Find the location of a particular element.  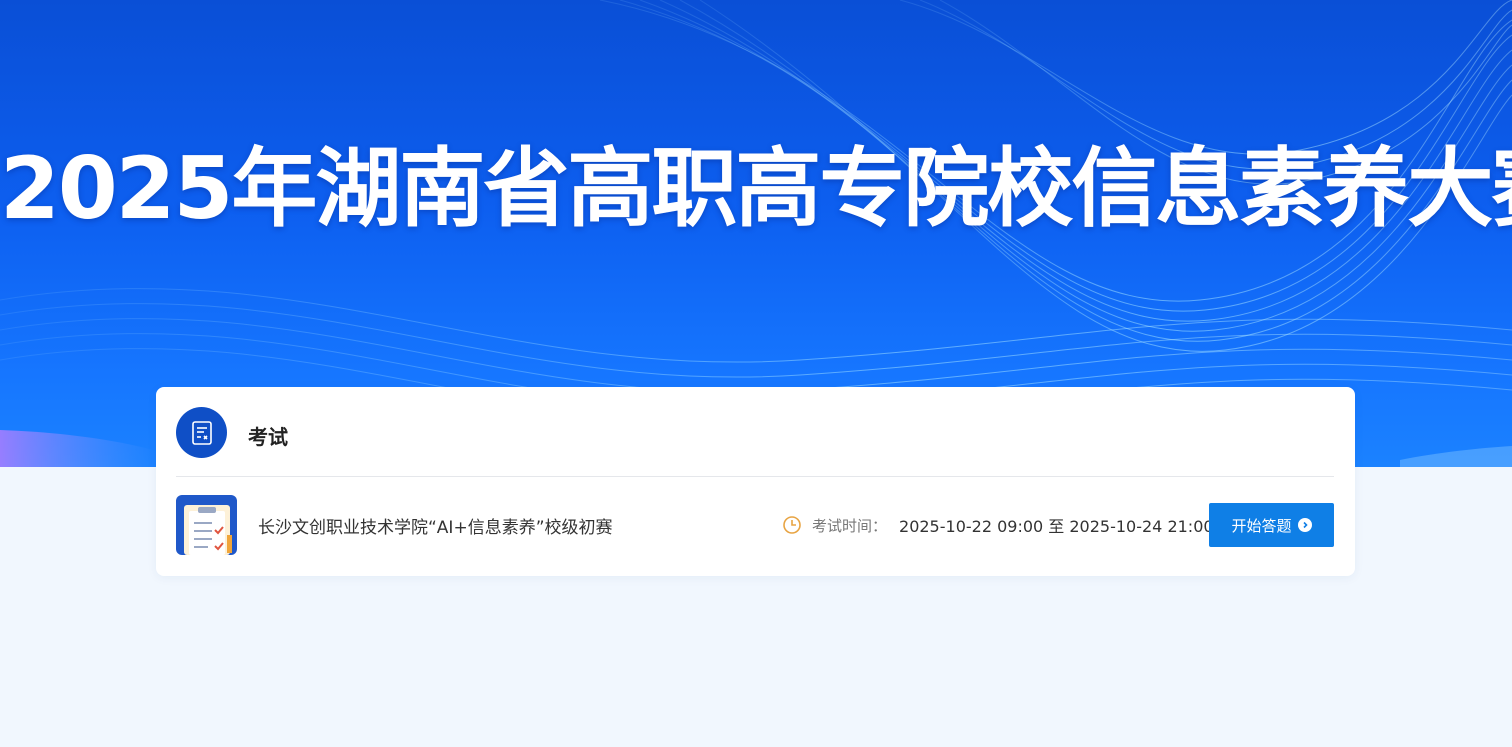

card-header: 考试 is located at coordinates (755, 442).